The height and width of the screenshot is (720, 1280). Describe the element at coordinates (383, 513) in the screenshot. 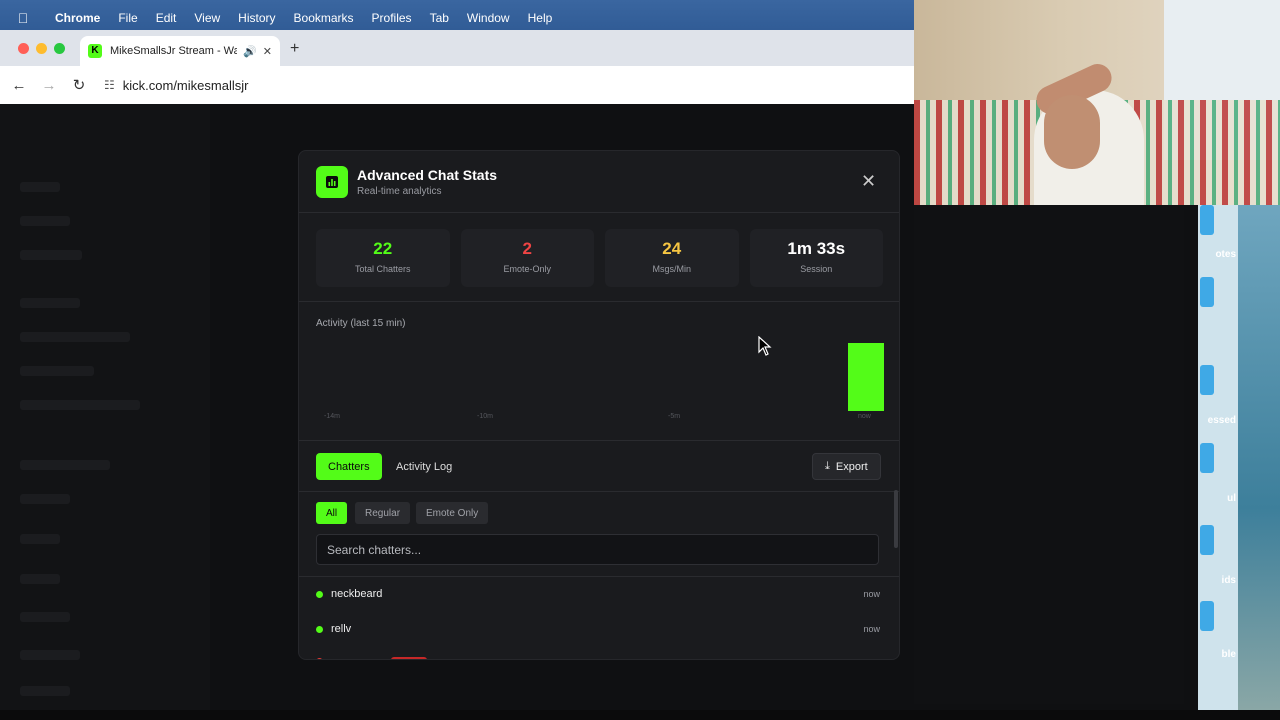

I see `filter-regular: Regular` at that location.